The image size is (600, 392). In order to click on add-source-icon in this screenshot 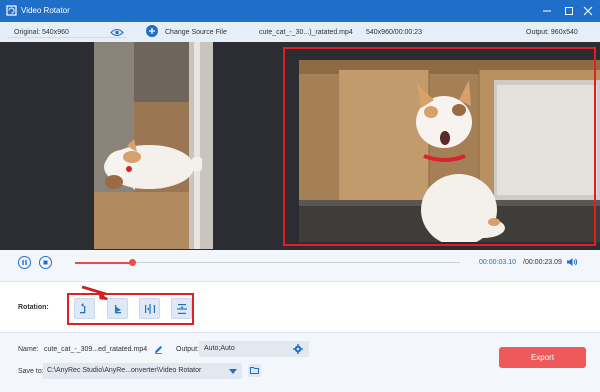, I will do `click(152, 31)`.